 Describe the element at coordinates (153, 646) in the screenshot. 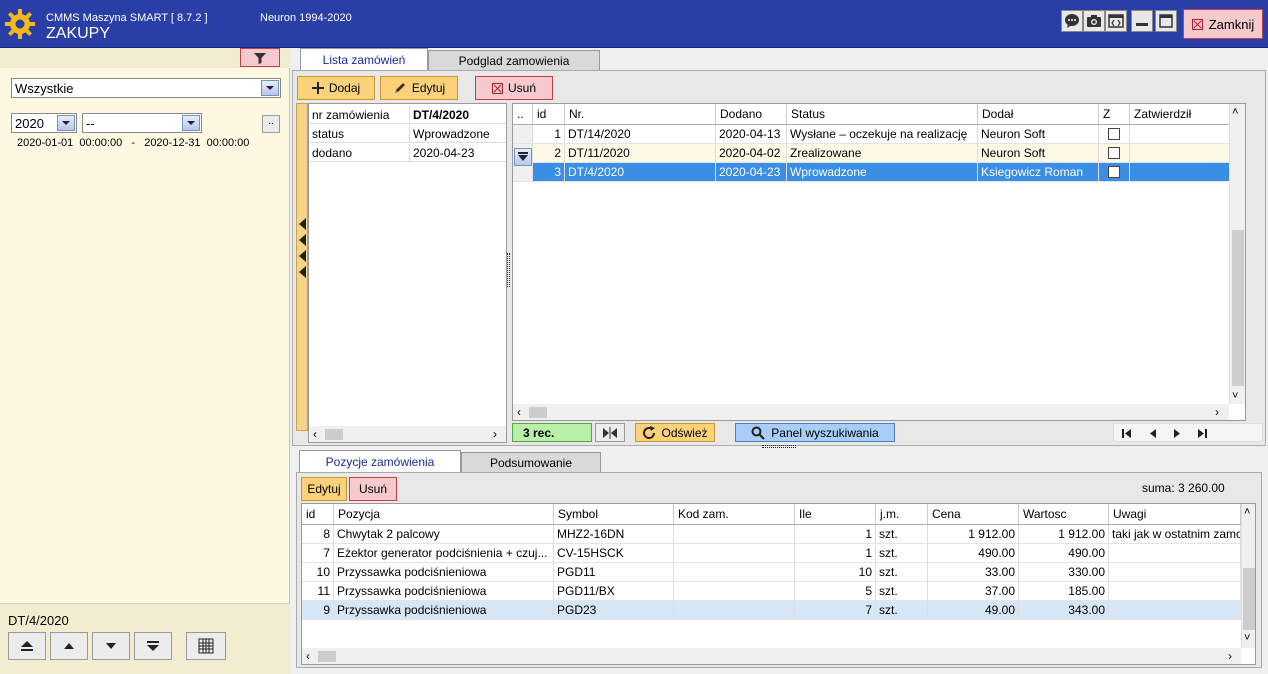

I see `last-record-button` at that location.